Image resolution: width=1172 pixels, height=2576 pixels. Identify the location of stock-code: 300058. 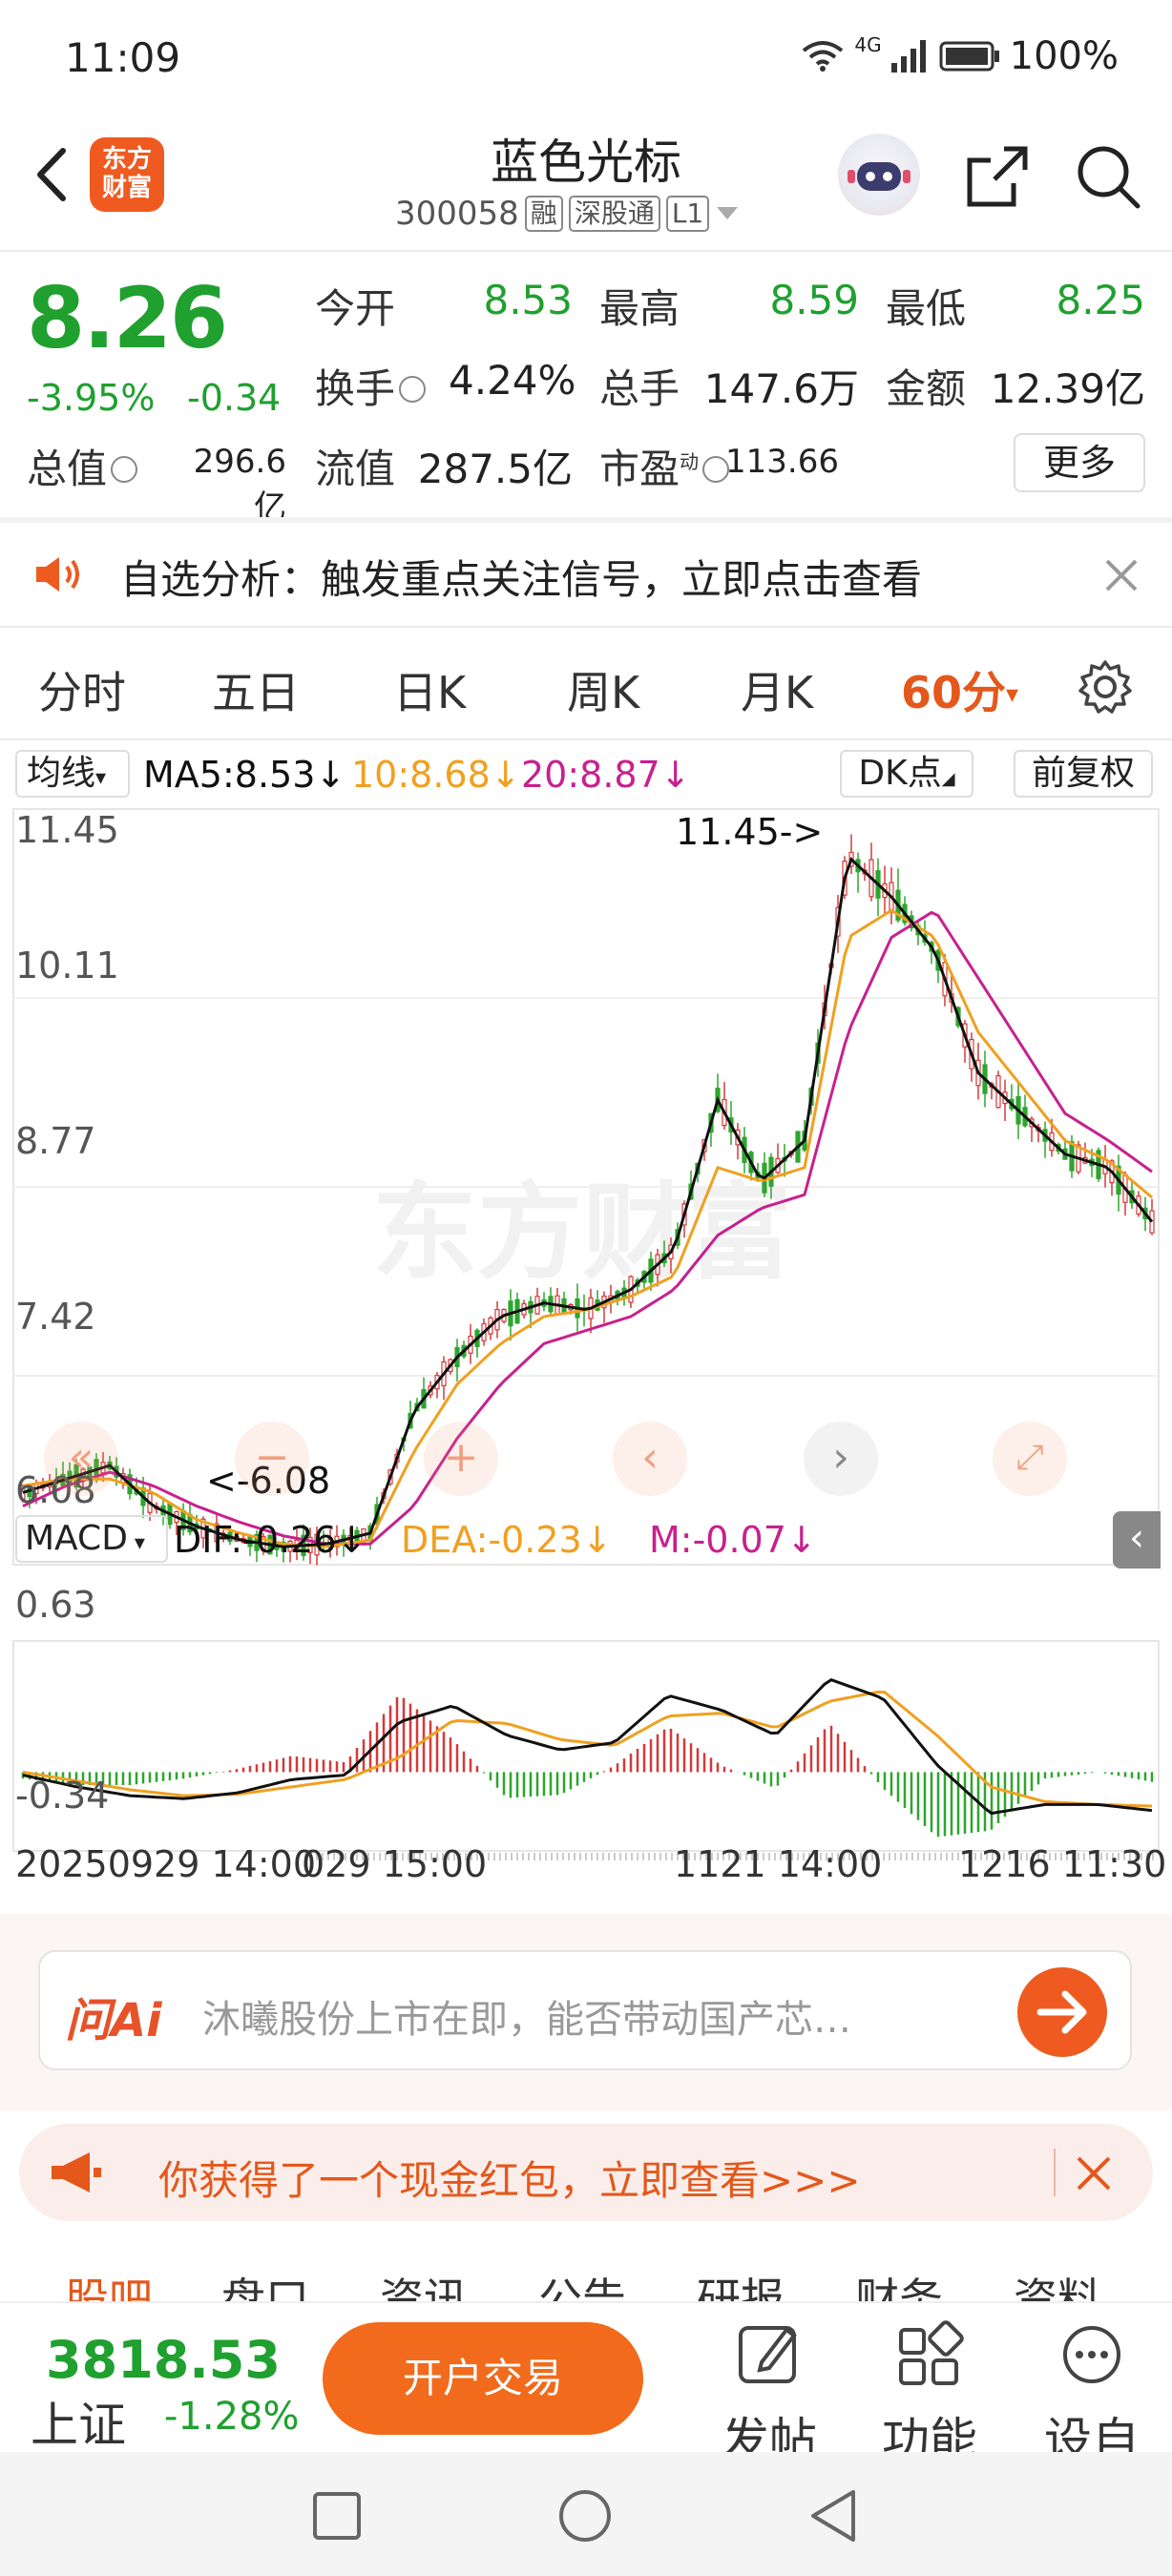
(457, 214).